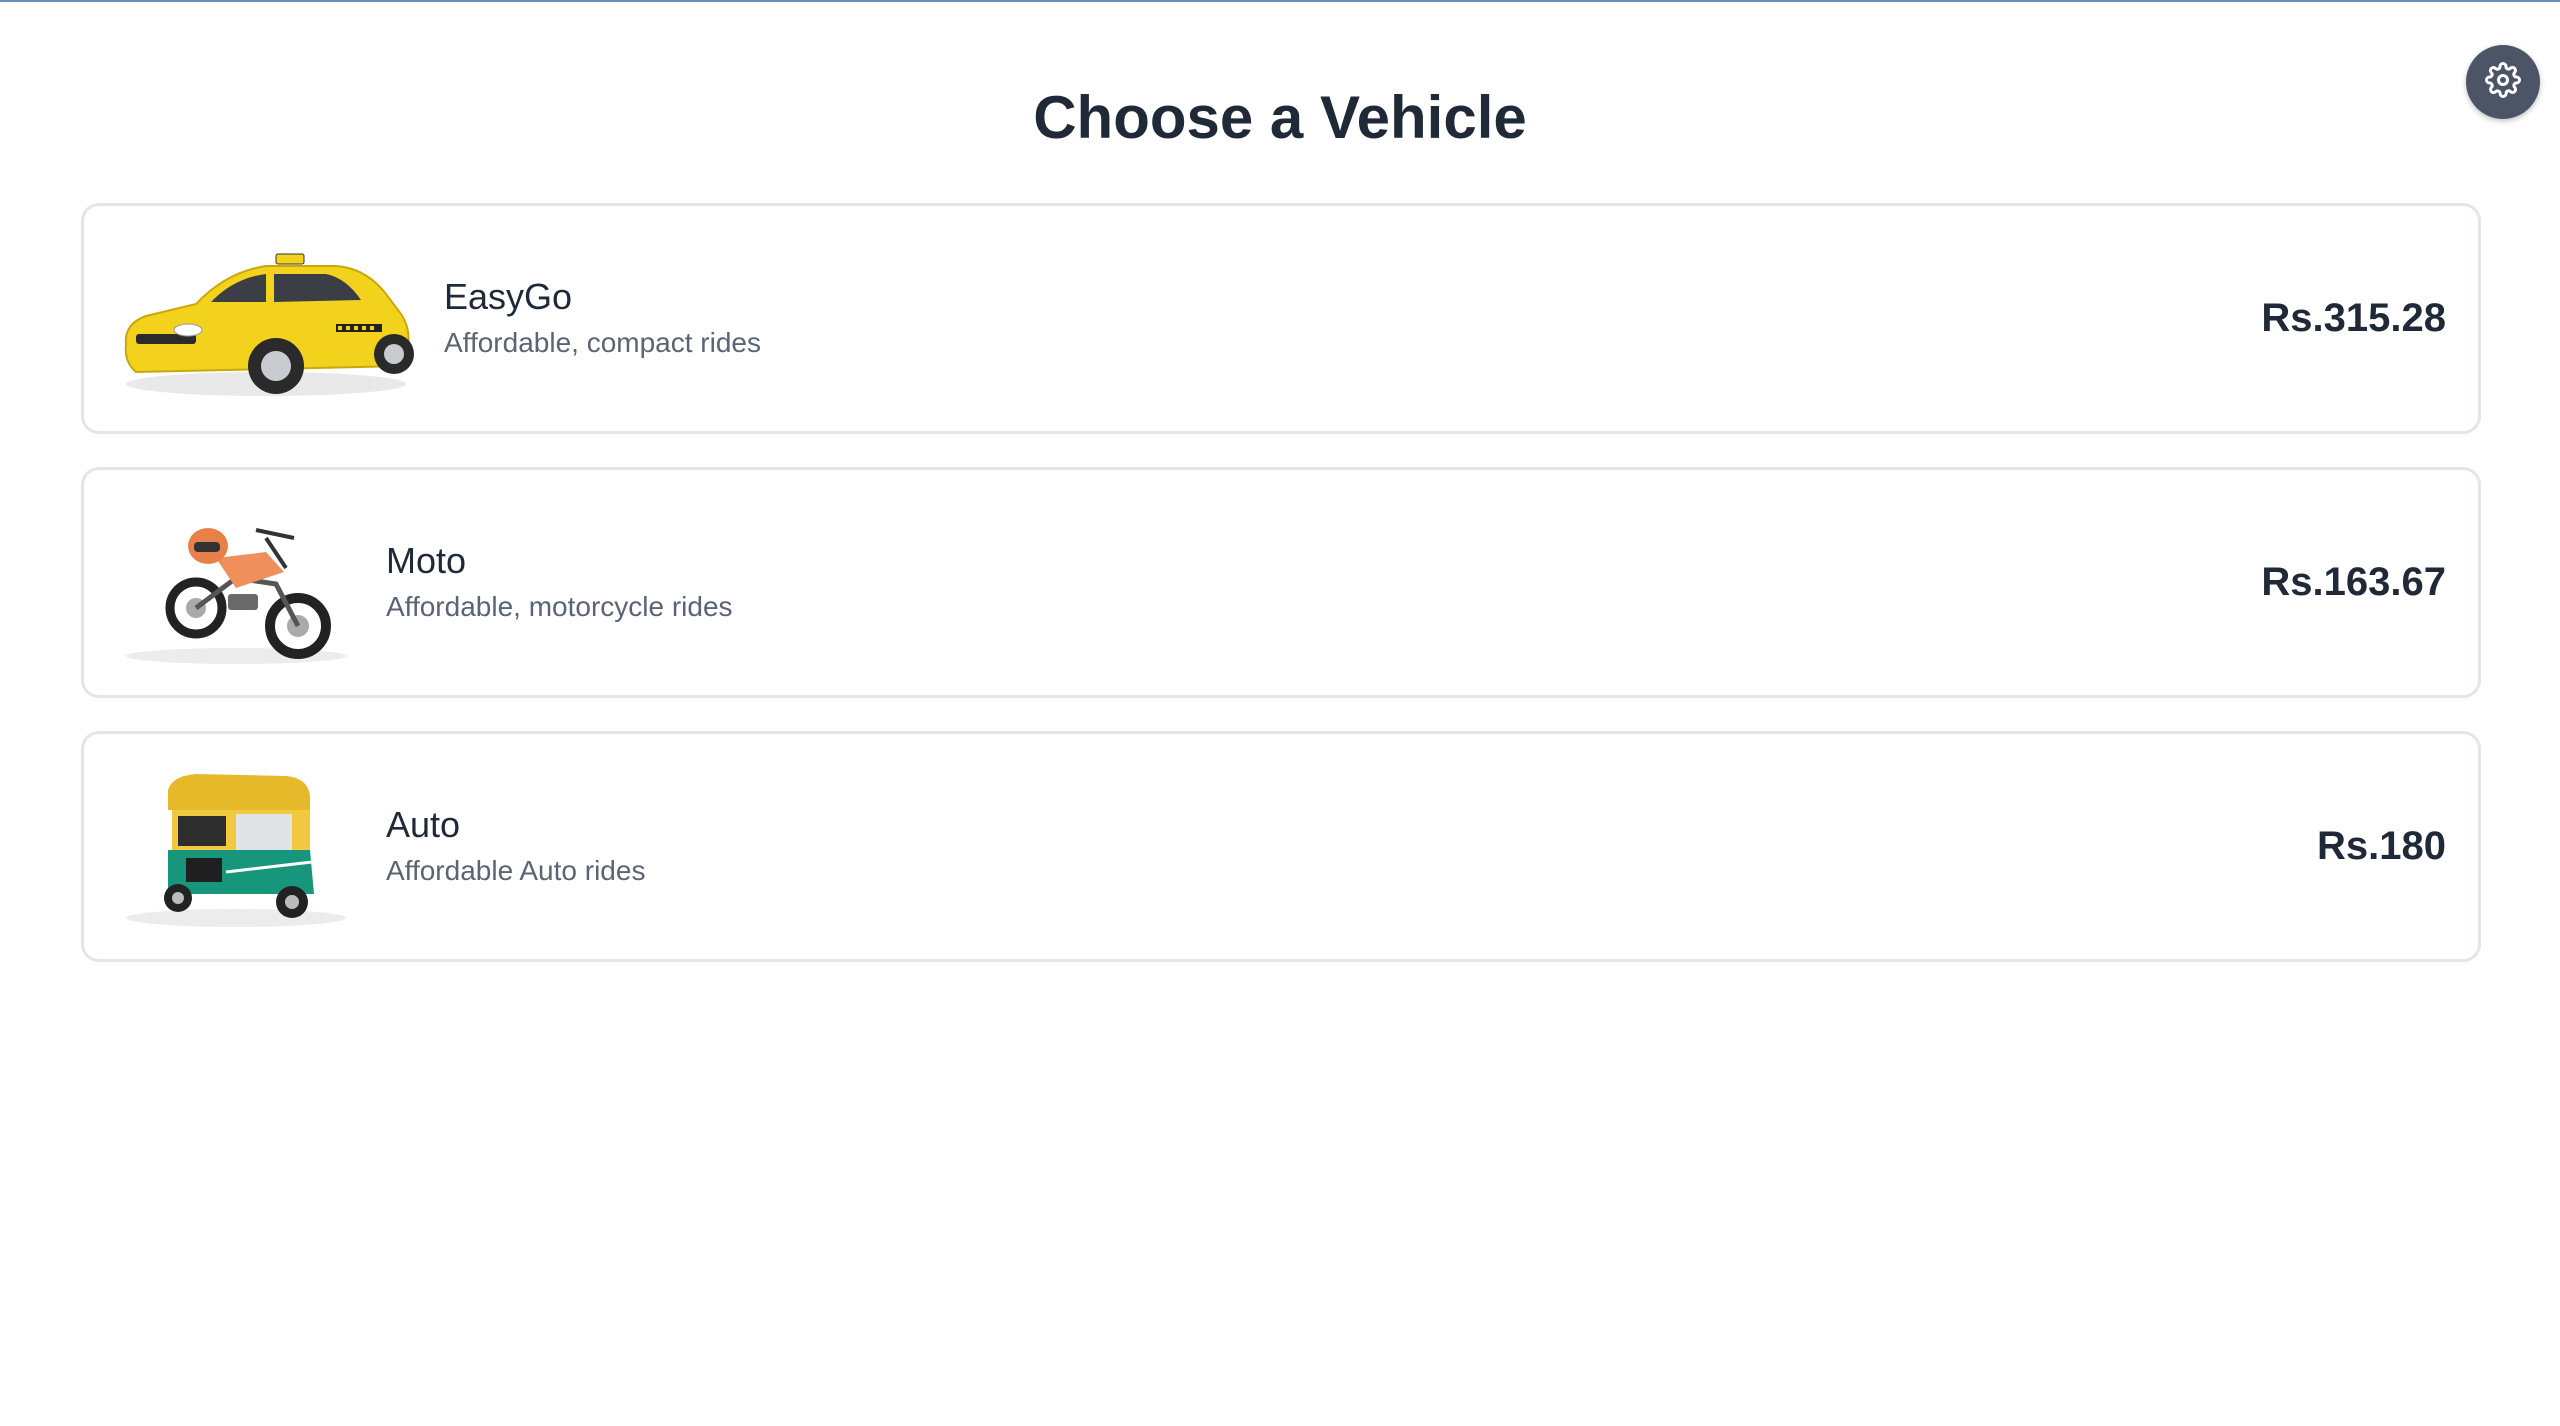 This screenshot has width=2560, height=1426. I want to click on taxi-car-image, so click(266, 319).